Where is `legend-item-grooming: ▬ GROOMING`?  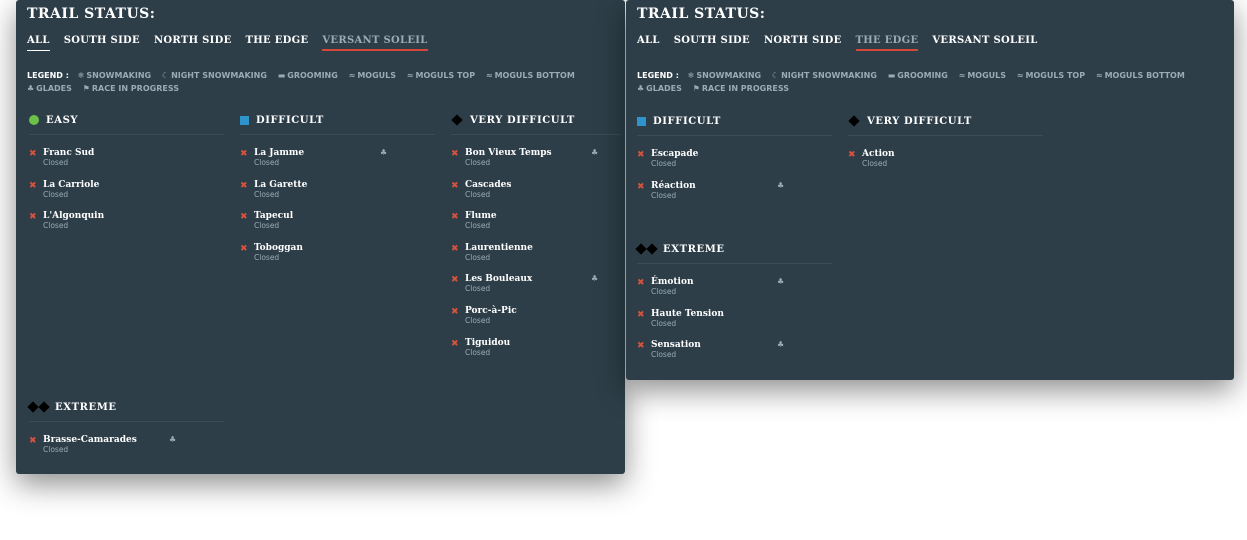
legend-item-grooming: ▬ GROOMING is located at coordinates (917, 75).